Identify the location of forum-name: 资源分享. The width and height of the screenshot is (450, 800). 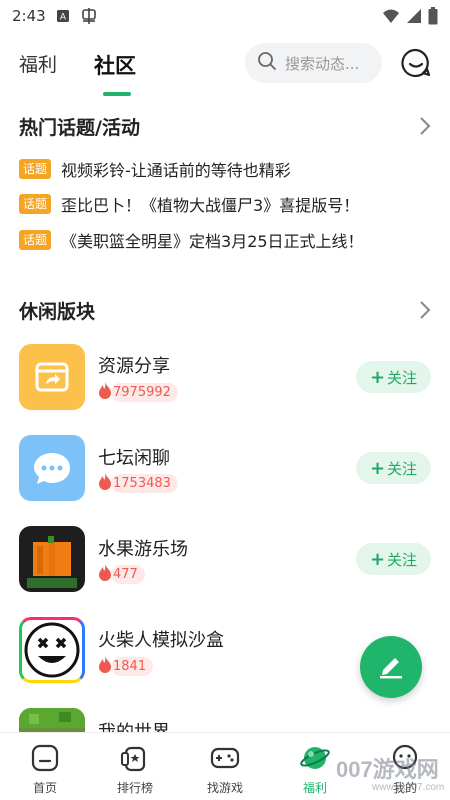
(134, 366).